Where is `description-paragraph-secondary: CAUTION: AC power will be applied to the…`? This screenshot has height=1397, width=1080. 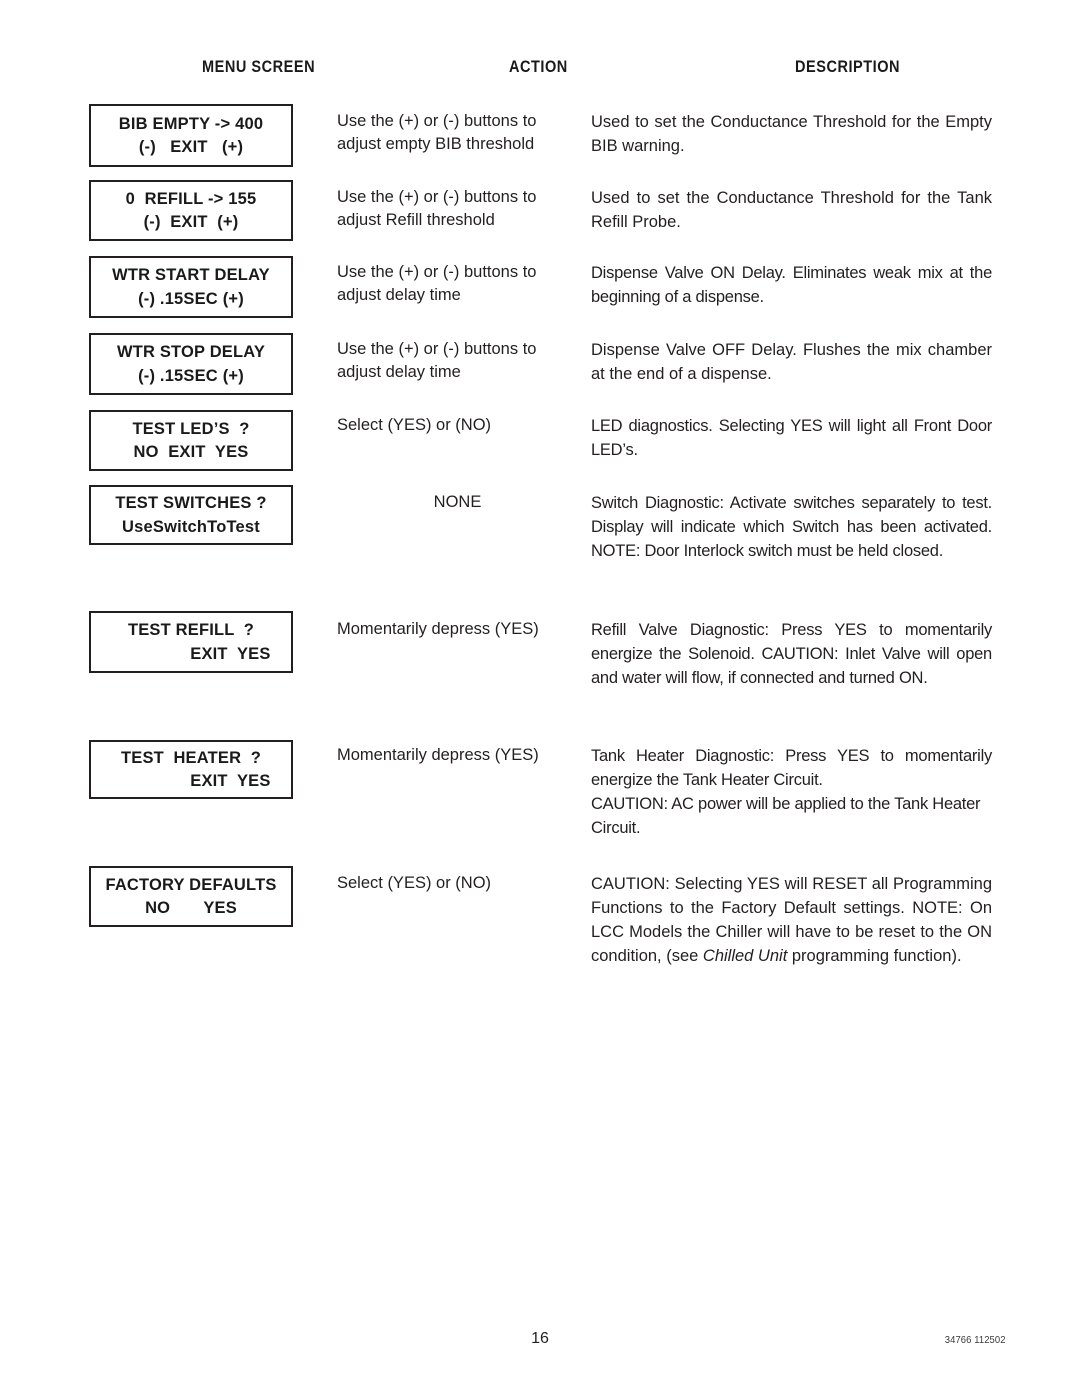
description-paragraph-secondary: CAUTION: AC power will be applied to the… is located at coordinates (786, 816).